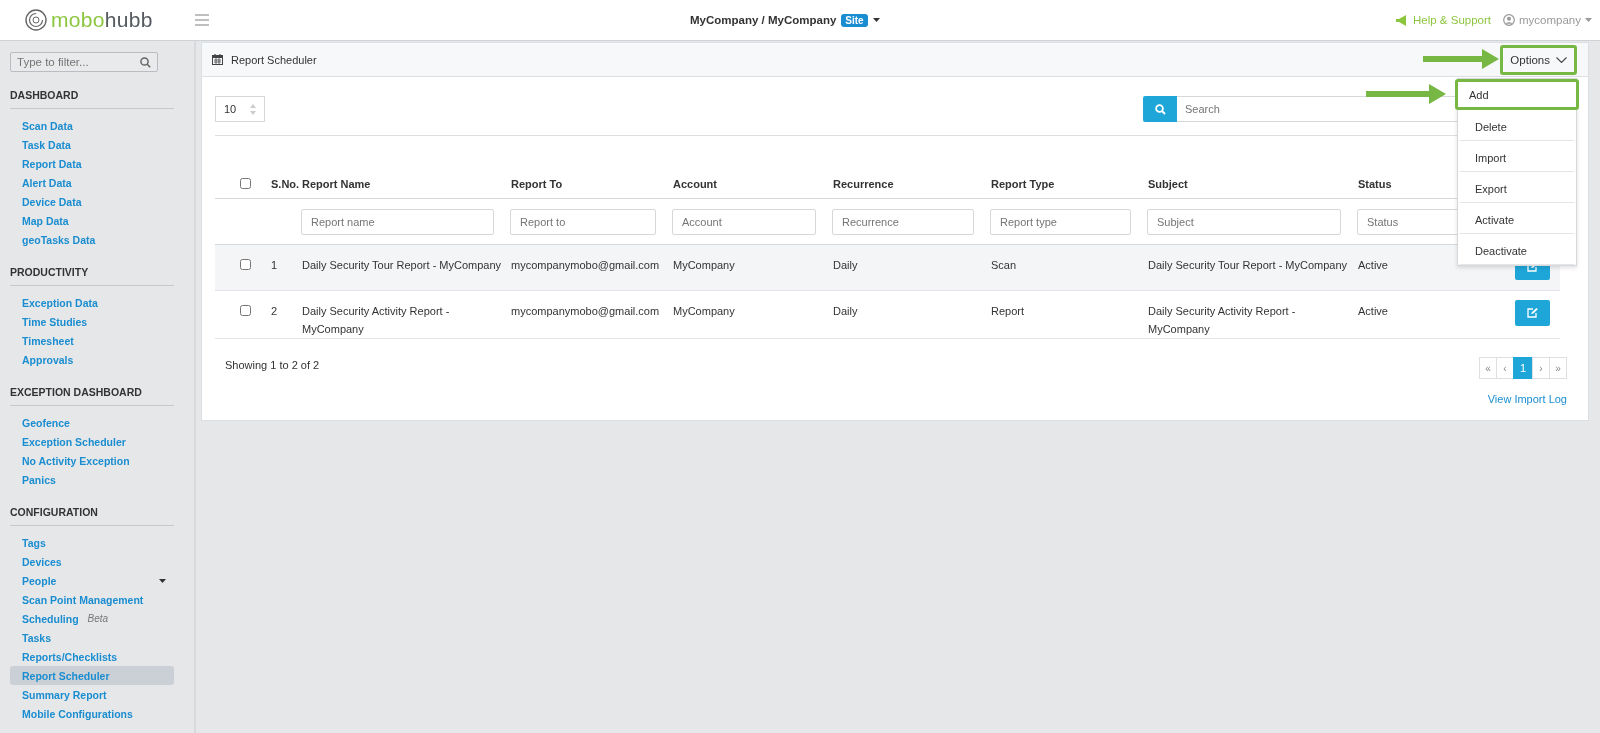 This screenshot has height=733, width=1600. I want to click on sidebar-item: Task Data, so click(92, 144).